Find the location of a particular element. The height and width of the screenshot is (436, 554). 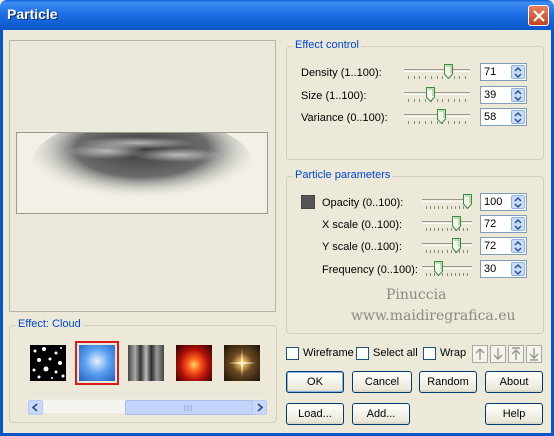

random-button: Random is located at coordinates (448, 382).